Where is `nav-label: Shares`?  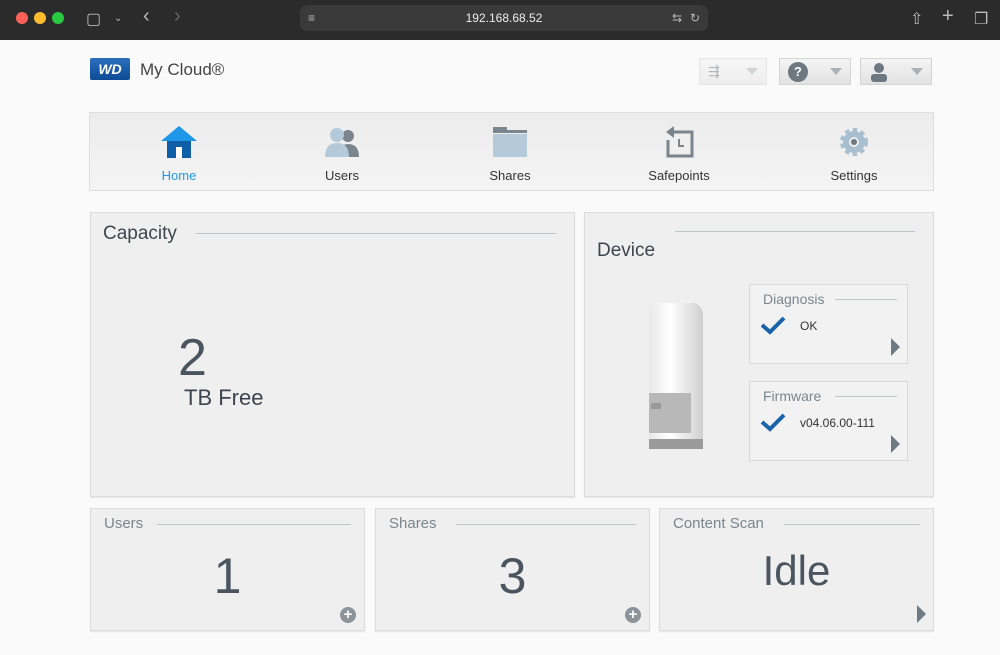 nav-label: Shares is located at coordinates (510, 175).